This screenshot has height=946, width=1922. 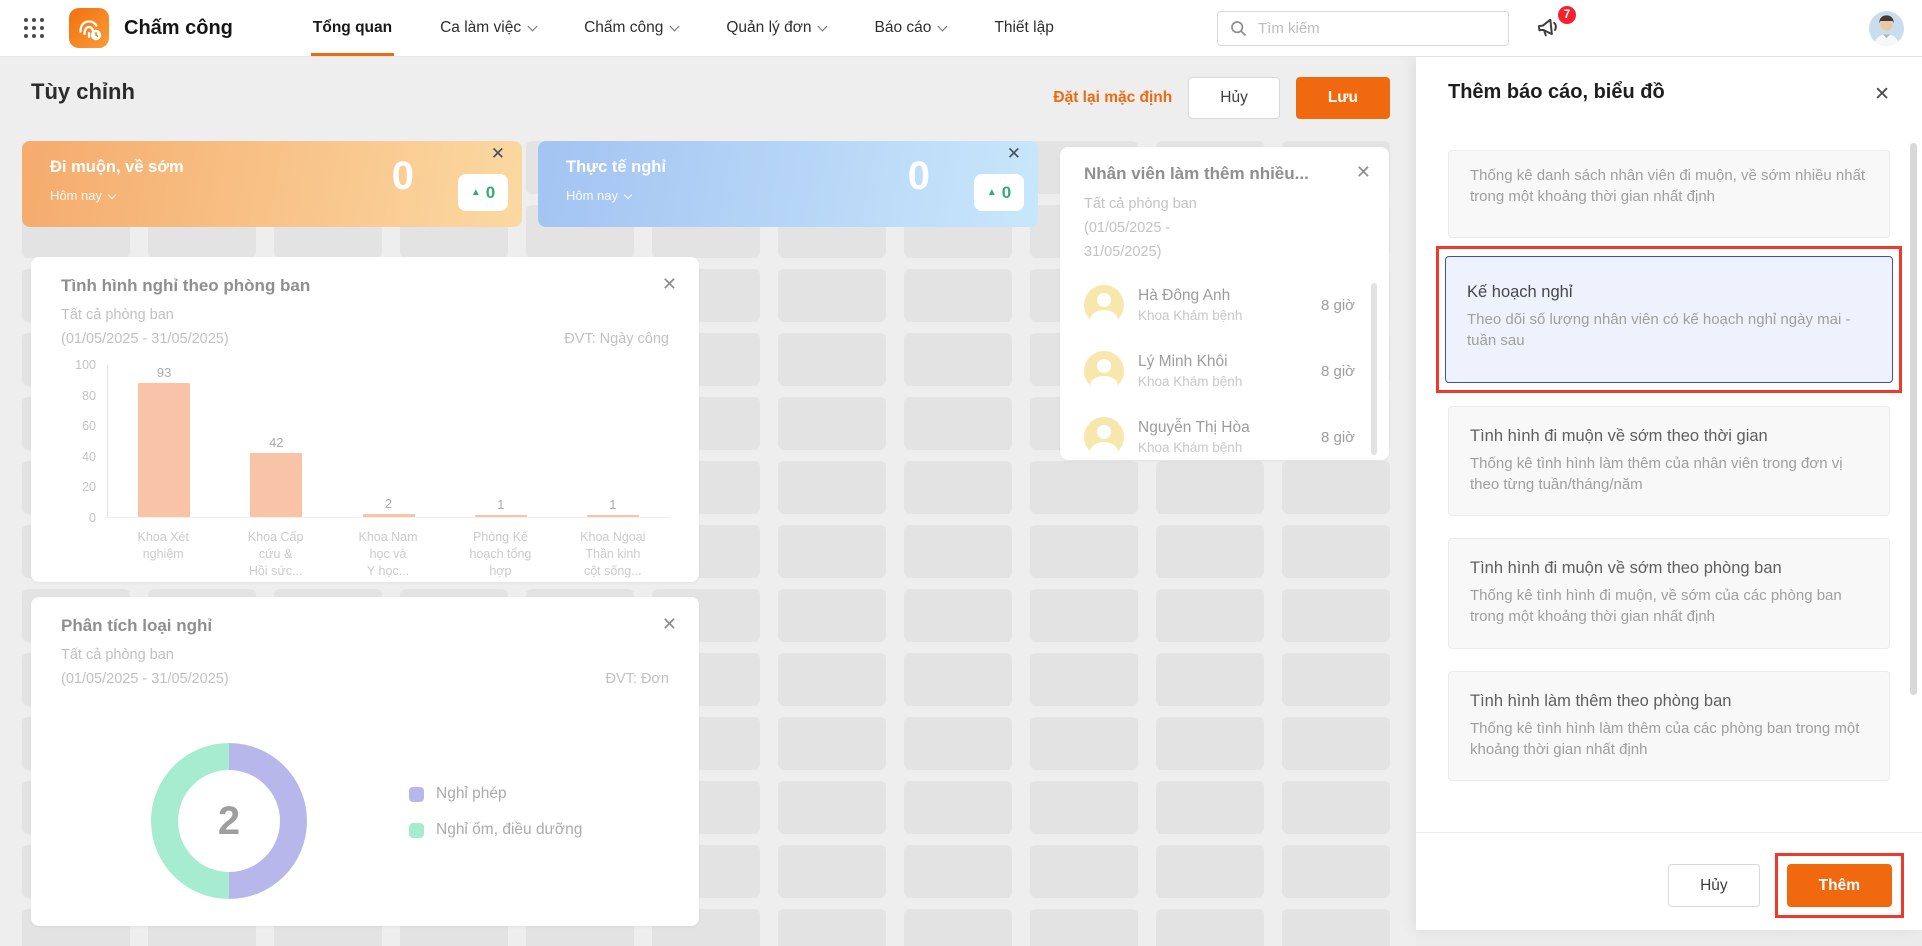 What do you see at coordinates (1714, 885) in the screenshot?
I see `panel-cancel-button: Hủy` at bounding box center [1714, 885].